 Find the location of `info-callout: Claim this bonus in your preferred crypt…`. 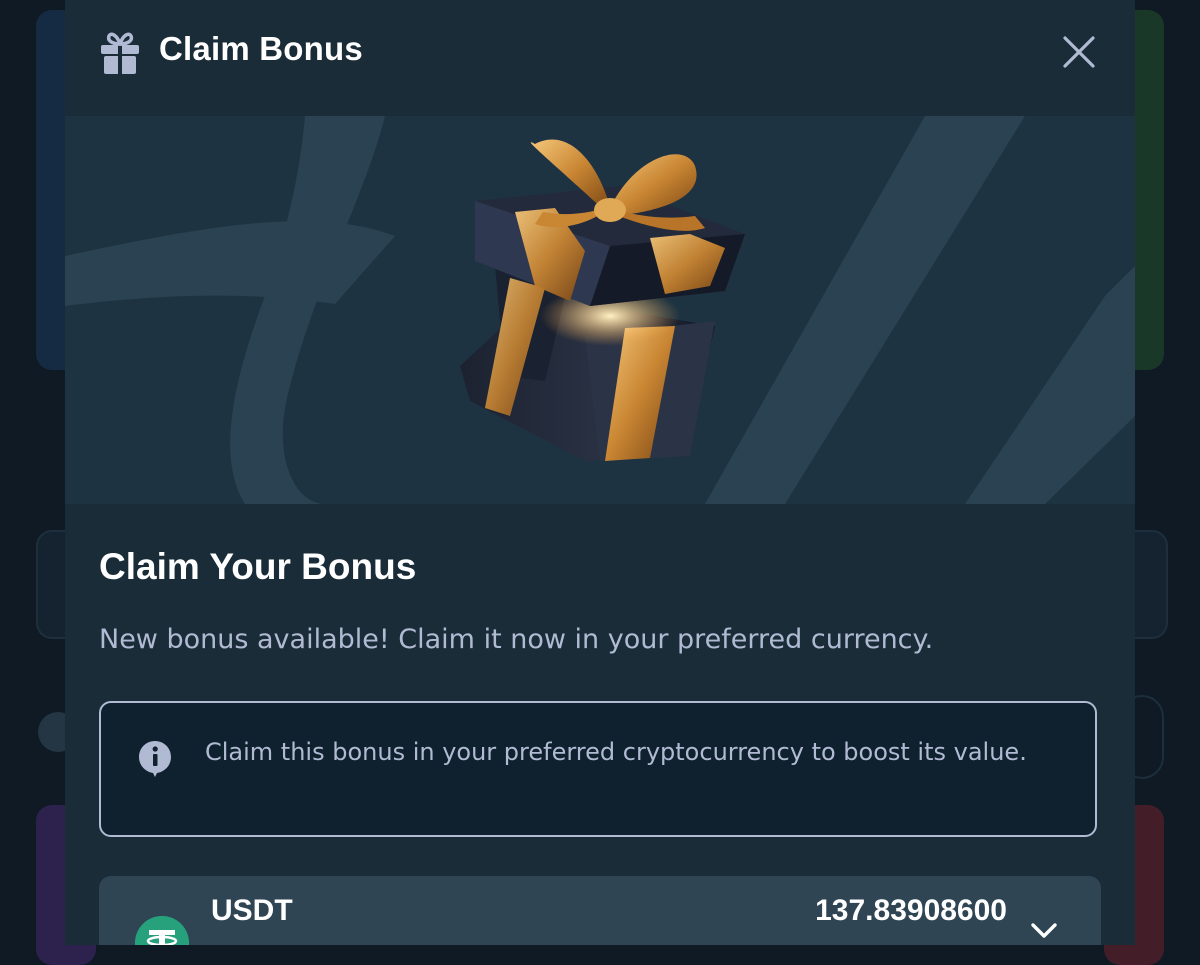

info-callout: Claim this bonus in your preferred crypt… is located at coordinates (598, 769).